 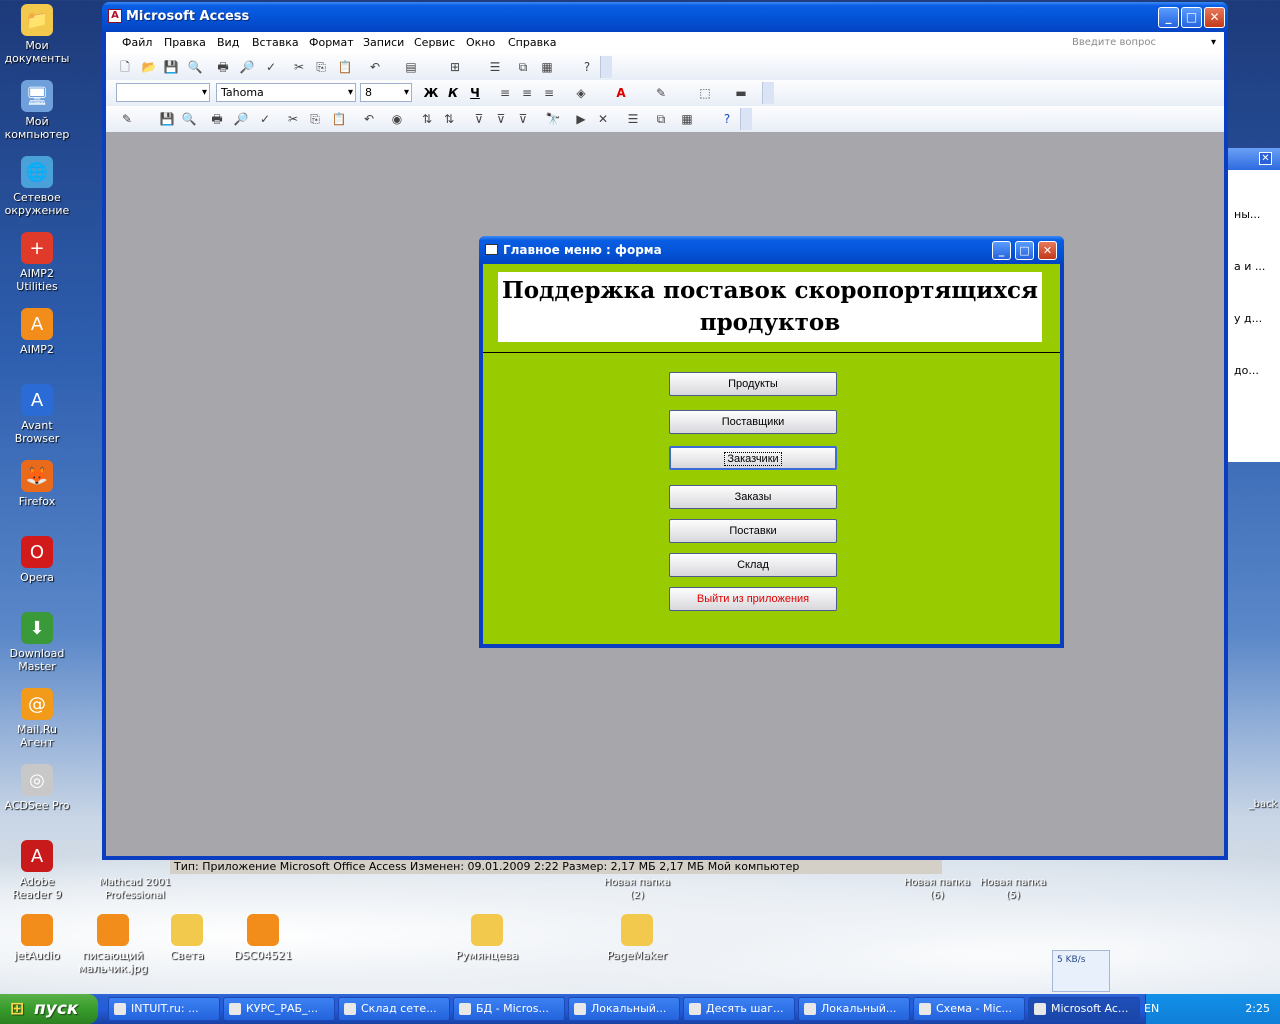 I want to click on form-close-button: ✕, so click(x=1047, y=250).